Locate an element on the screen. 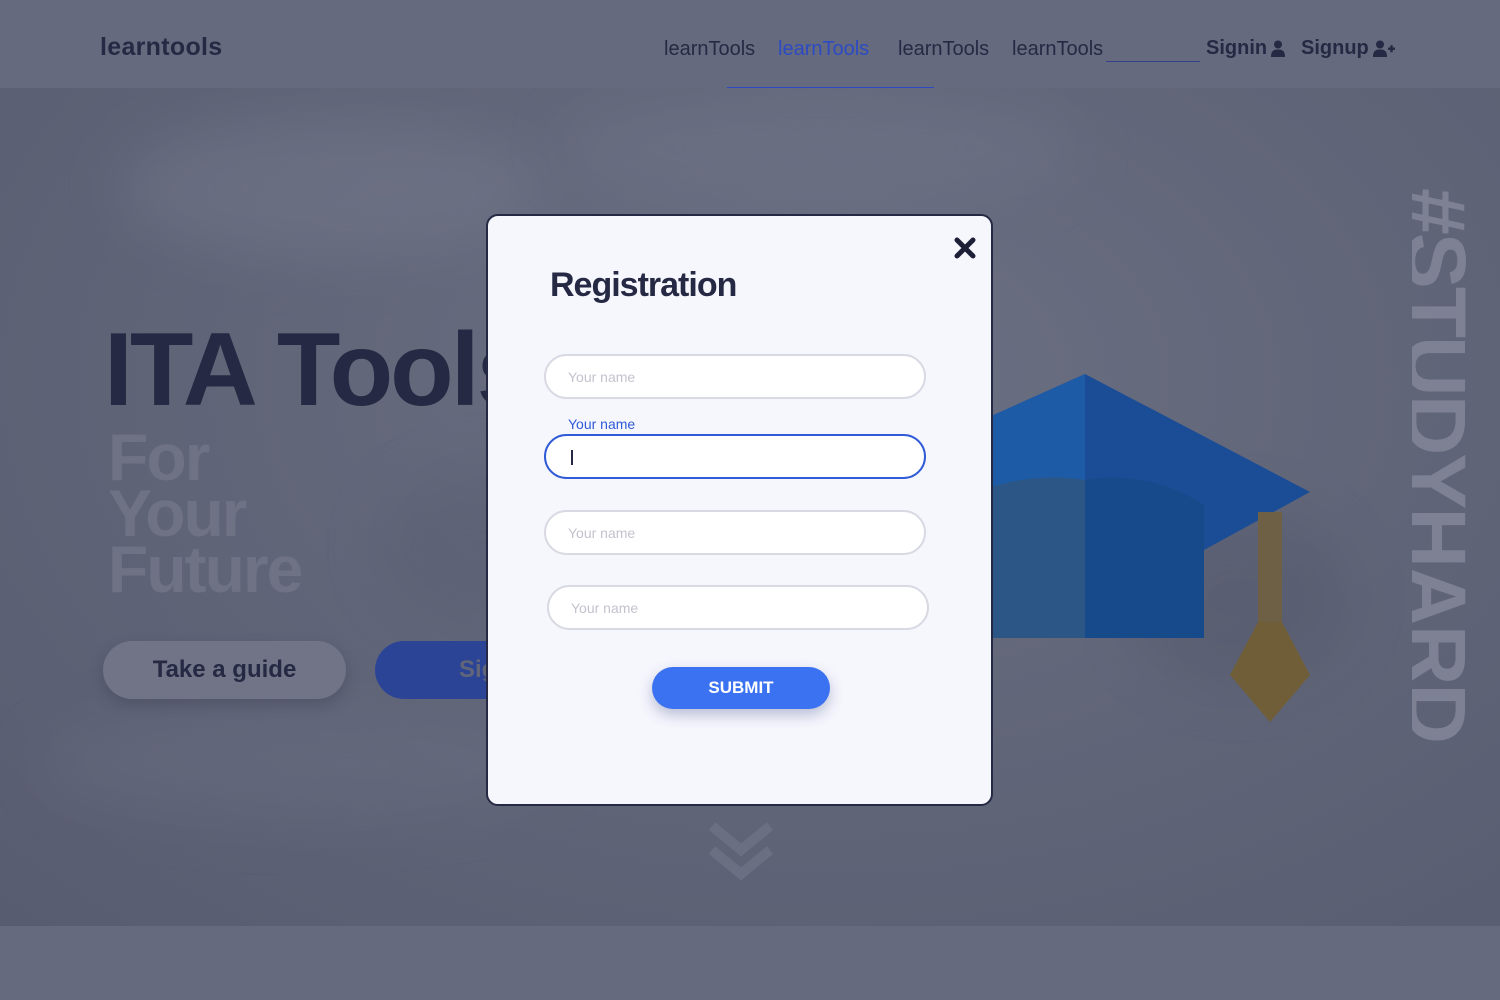 The height and width of the screenshot is (1000, 1500). vertical-hashtag: #STUDYHARD is located at coordinates (1447, 513).